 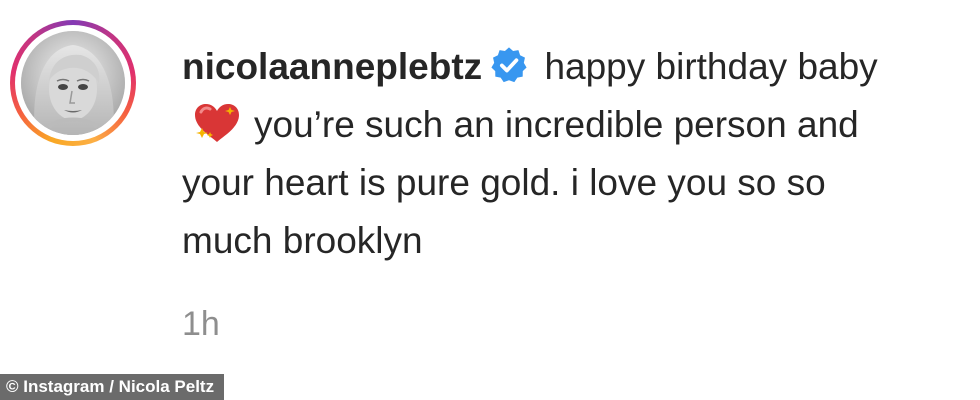 What do you see at coordinates (509, 65) in the screenshot?
I see `verified-badge-icon` at bounding box center [509, 65].